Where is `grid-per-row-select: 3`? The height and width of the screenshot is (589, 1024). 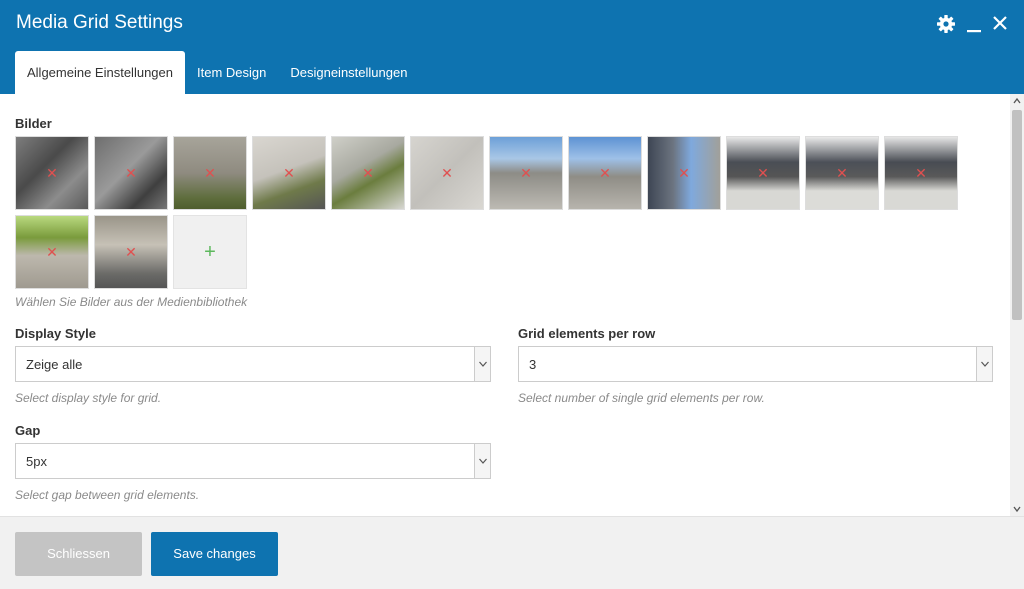 grid-per-row-select: 3 is located at coordinates (755, 364).